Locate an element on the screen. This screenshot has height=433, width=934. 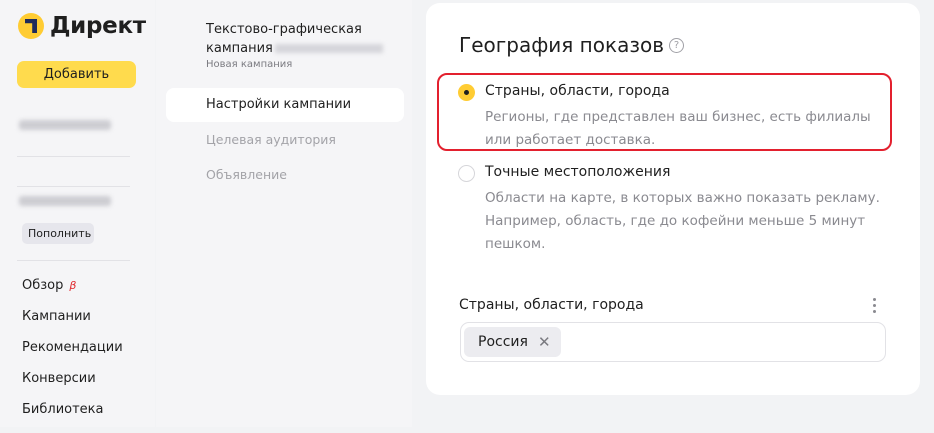
option-label: Точные местоположения is located at coordinates (578, 172).